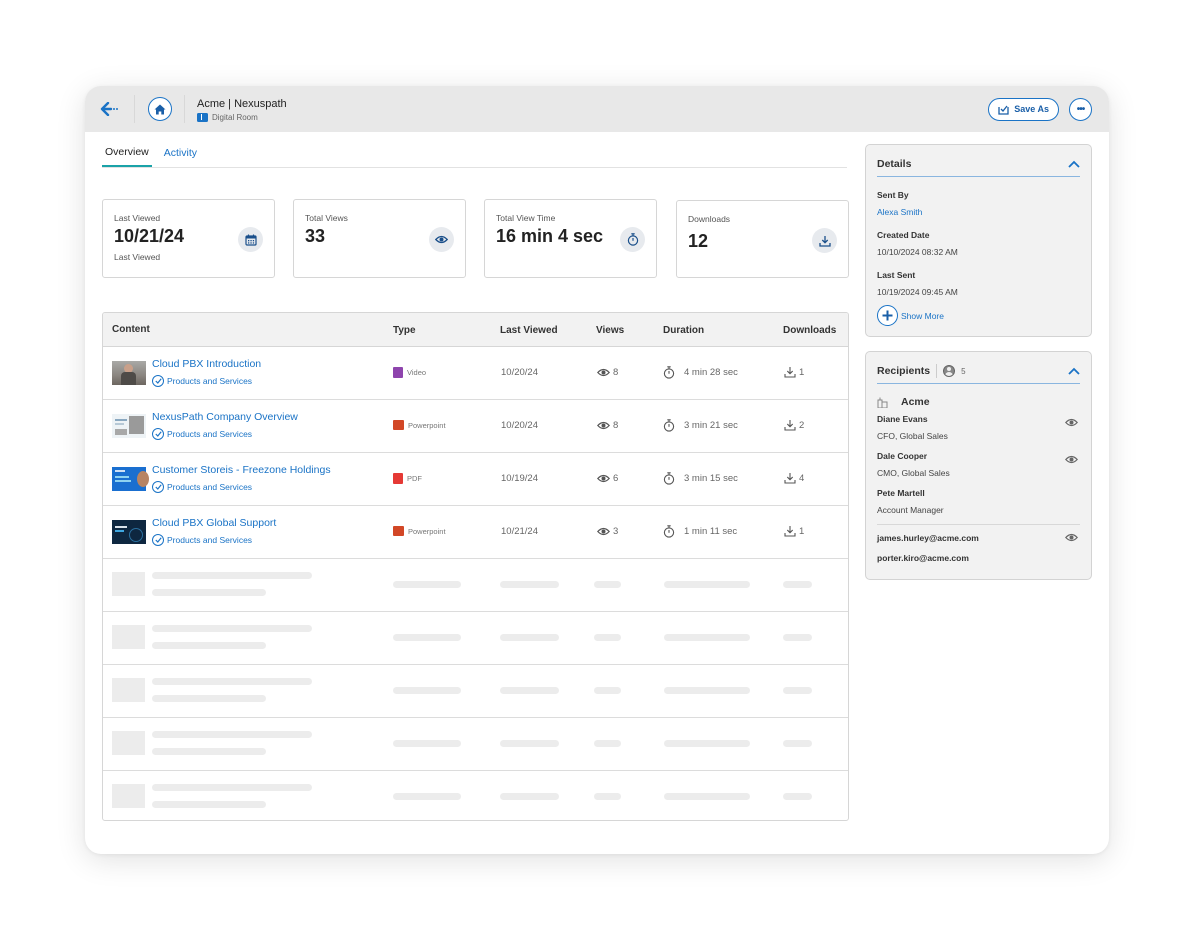  Describe the element at coordinates (1023, 109) in the screenshot. I see `save-as-button: Save As` at that location.